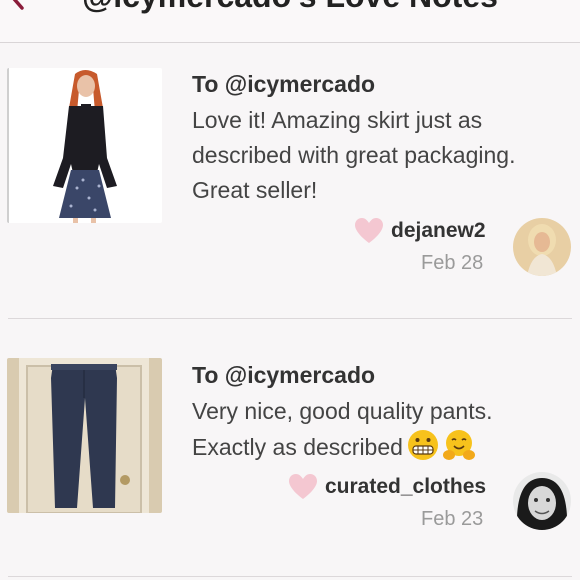  What do you see at coordinates (290, 21) in the screenshot?
I see `header-bar: @icymercado's Love Notes` at bounding box center [290, 21].